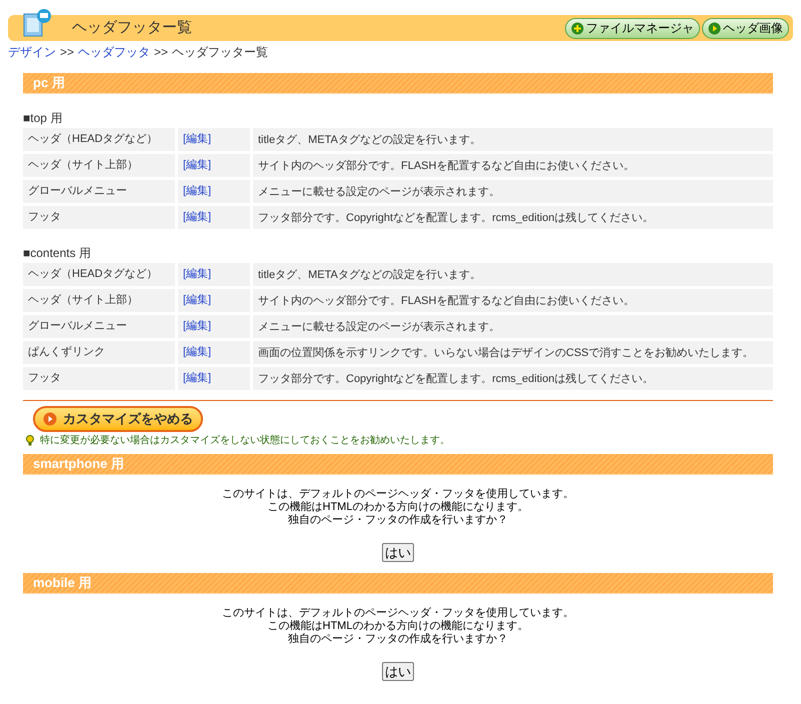 The height and width of the screenshot is (704, 801). I want to click on group-title: ■contents 用, so click(57, 253).